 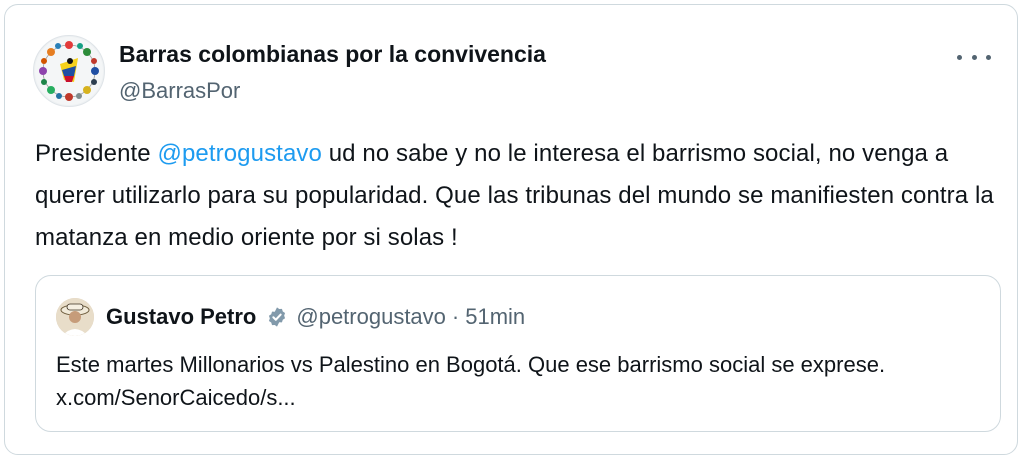 I want to click on quoted-timestamp: 51min, so click(x=495, y=317).